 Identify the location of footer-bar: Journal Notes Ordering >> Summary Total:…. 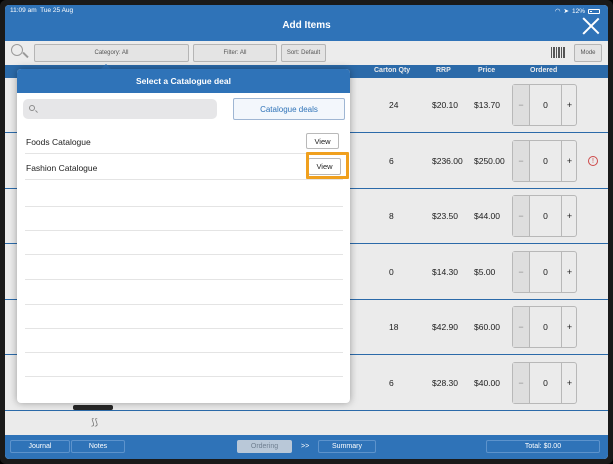
(306, 447).